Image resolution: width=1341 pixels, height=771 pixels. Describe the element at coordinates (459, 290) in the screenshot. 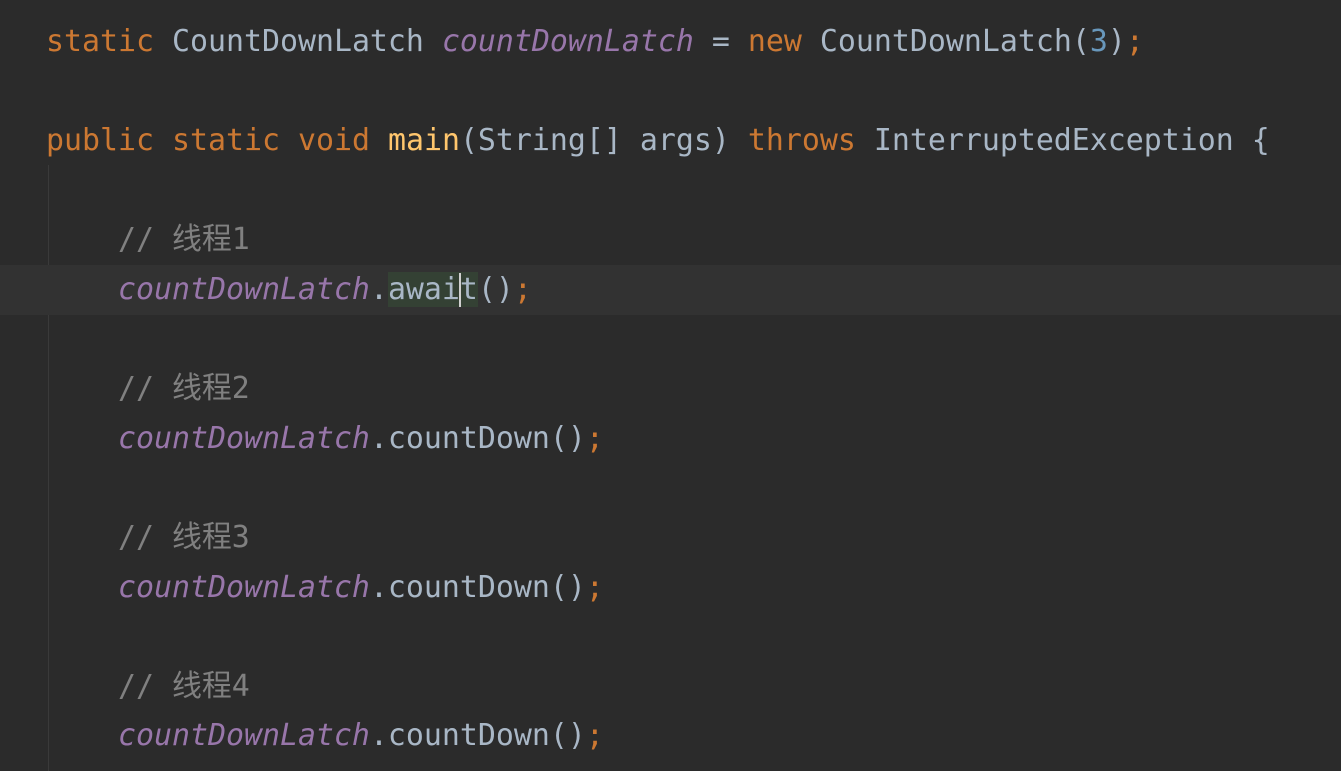

I see `text-caret` at that location.